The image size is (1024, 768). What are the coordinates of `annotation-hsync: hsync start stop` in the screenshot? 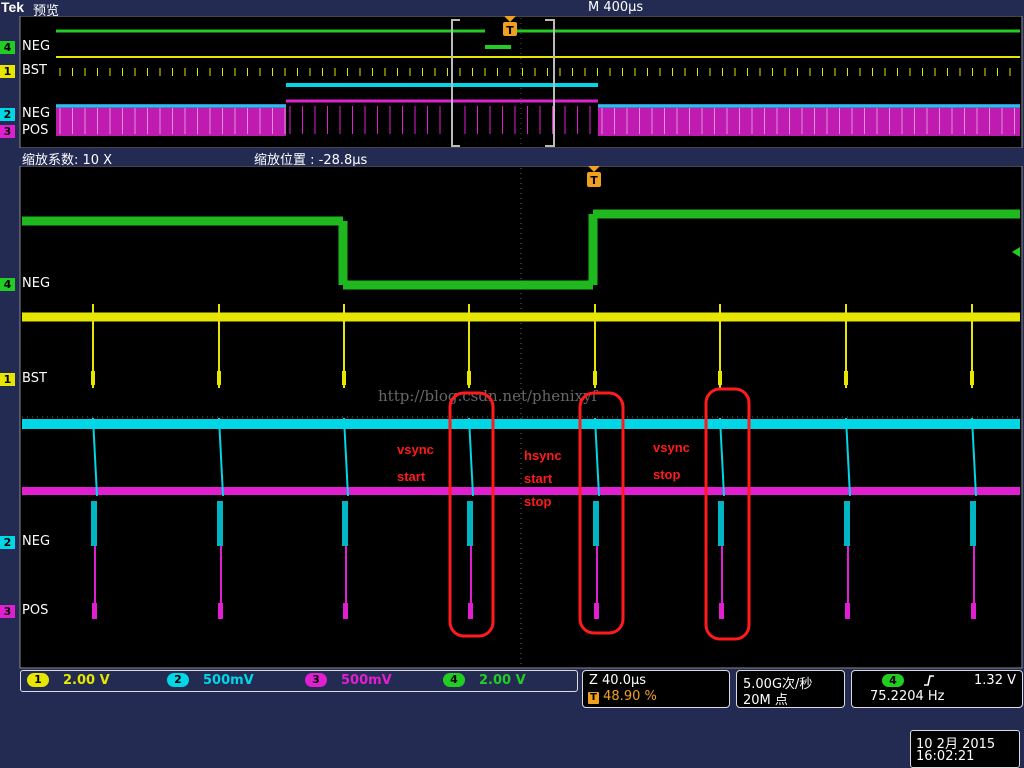 It's located at (543, 478).